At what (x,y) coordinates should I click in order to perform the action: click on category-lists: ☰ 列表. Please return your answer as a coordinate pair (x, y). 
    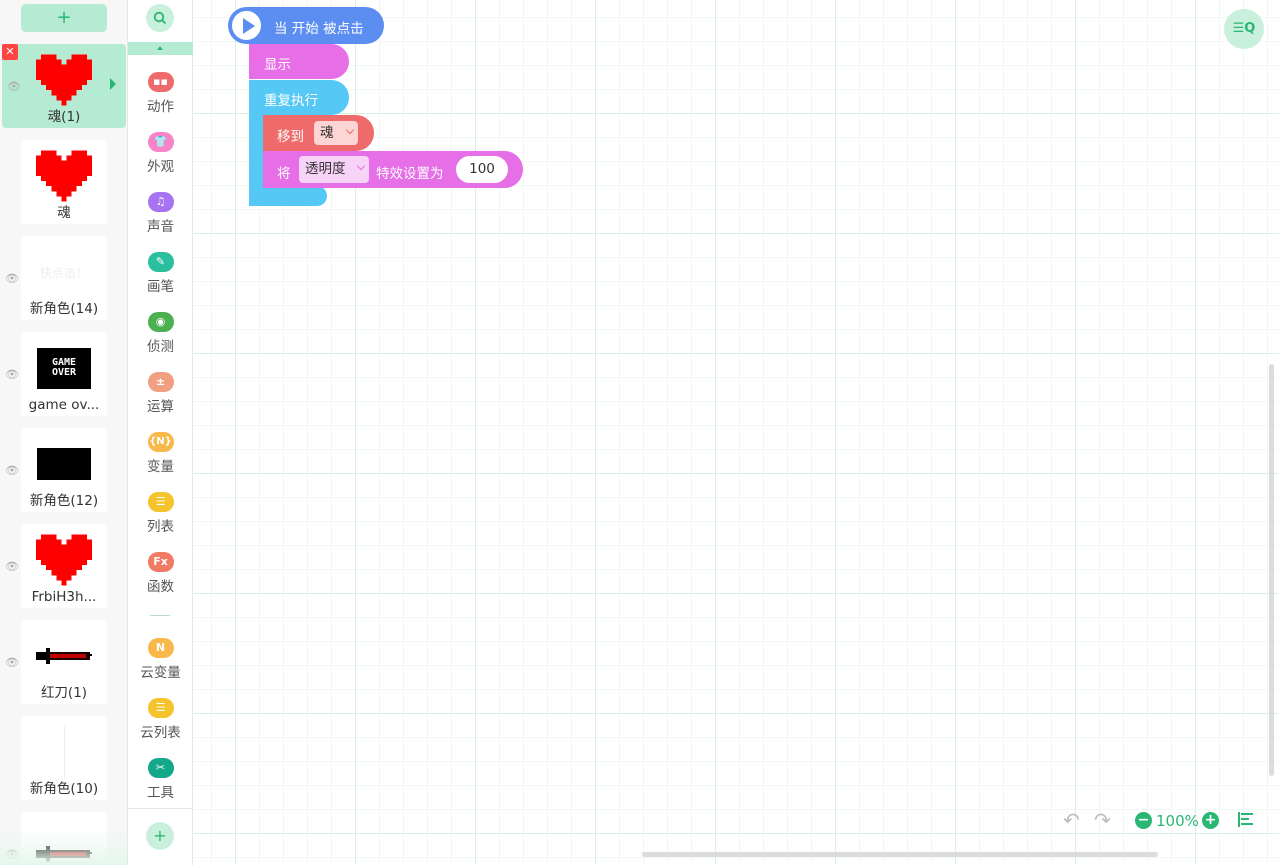
    Looking at the image, I should click on (160, 518).